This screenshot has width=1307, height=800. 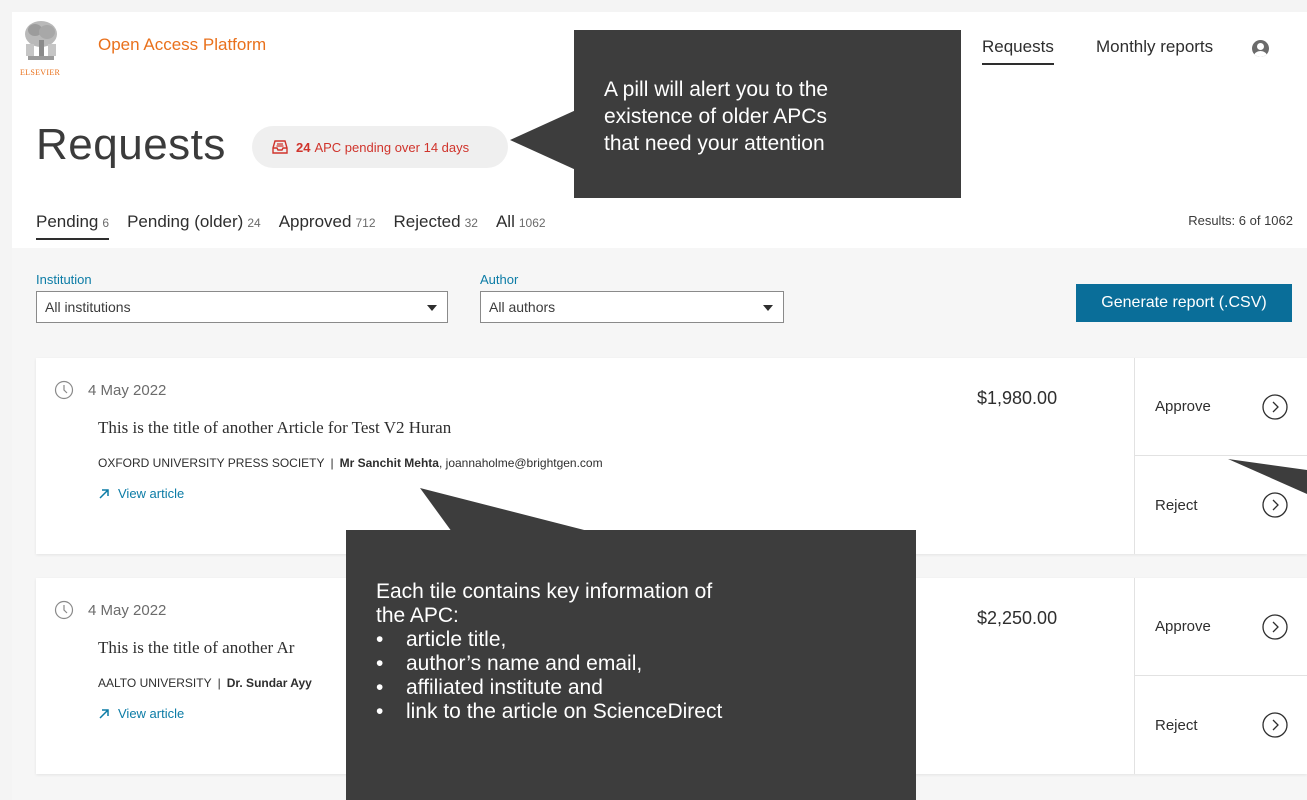 What do you see at coordinates (1017, 618) in the screenshot?
I see `apc-price: $2,250.00` at bounding box center [1017, 618].